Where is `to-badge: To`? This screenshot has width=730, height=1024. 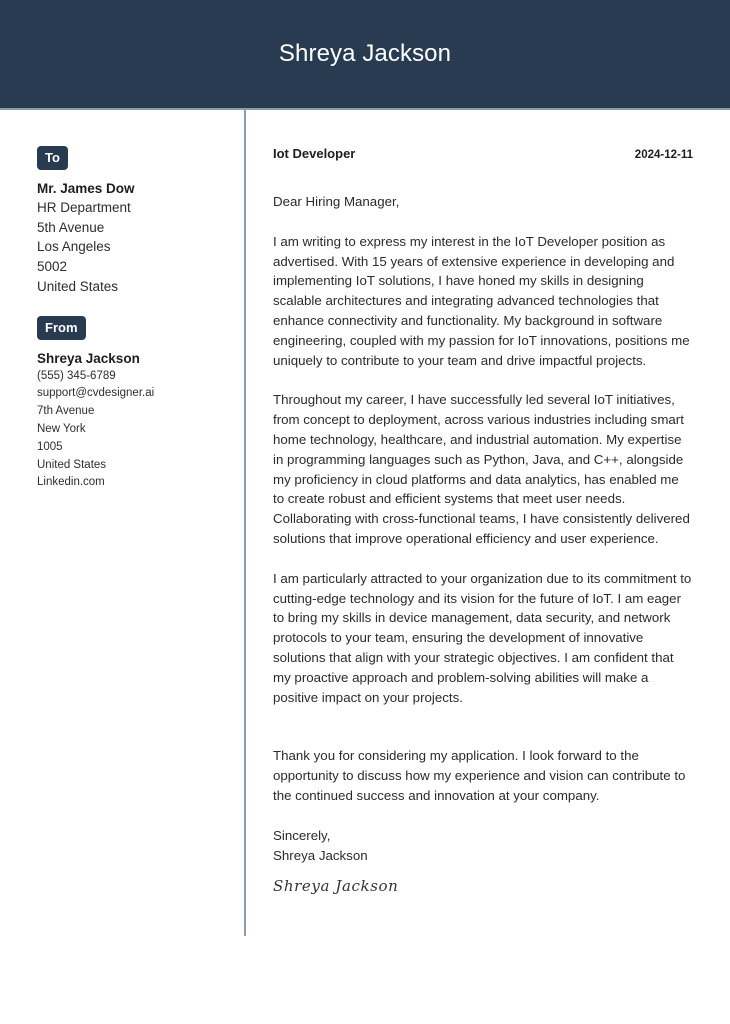 to-badge: To is located at coordinates (52, 158).